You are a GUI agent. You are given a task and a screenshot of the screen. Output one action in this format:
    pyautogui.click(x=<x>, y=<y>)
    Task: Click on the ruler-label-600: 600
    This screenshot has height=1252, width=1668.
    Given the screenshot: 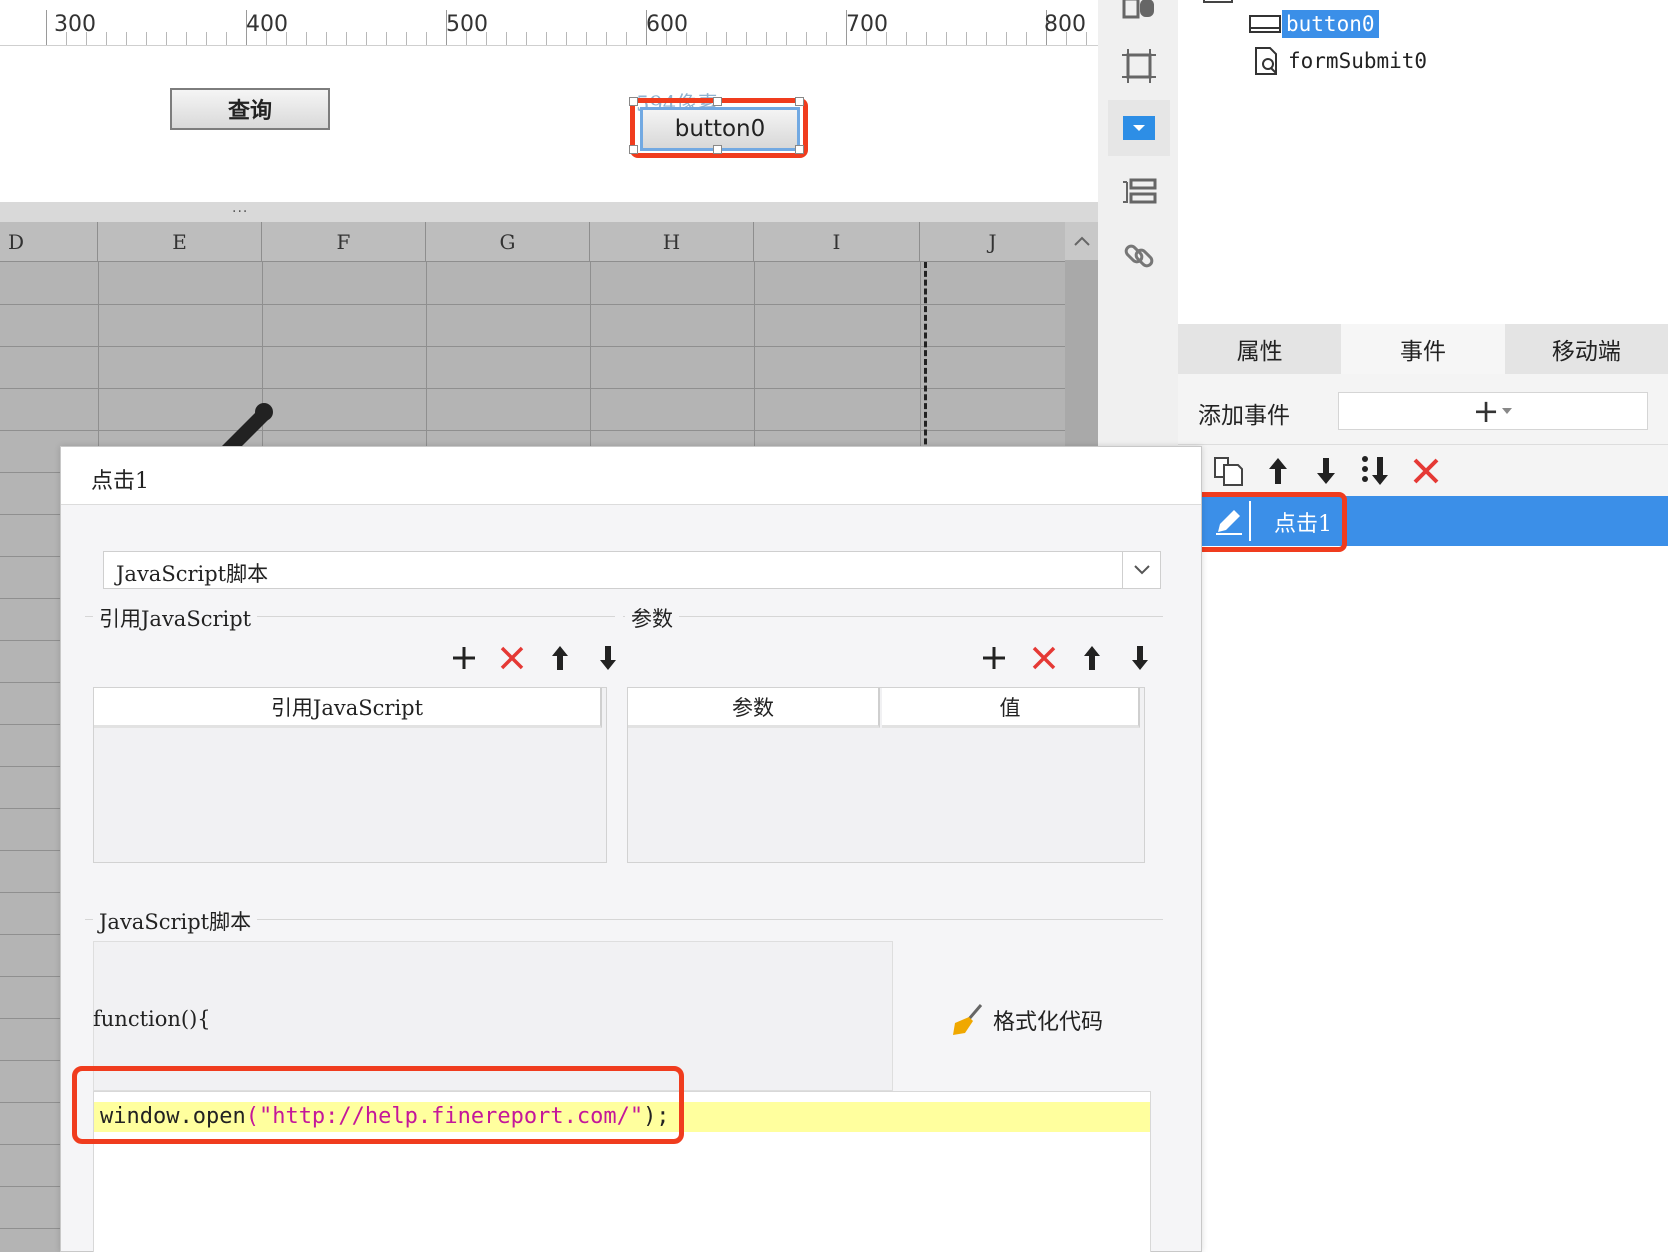 What is the action you would take?
    pyautogui.click(x=667, y=24)
    